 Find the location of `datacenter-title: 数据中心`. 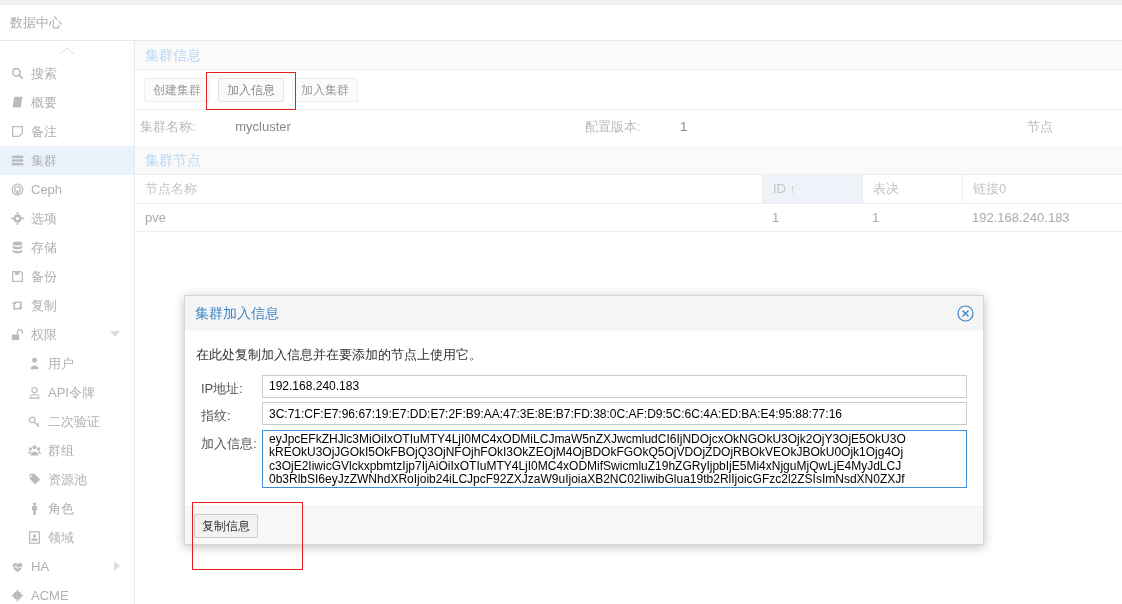

datacenter-title: 数据中心 is located at coordinates (36, 22).